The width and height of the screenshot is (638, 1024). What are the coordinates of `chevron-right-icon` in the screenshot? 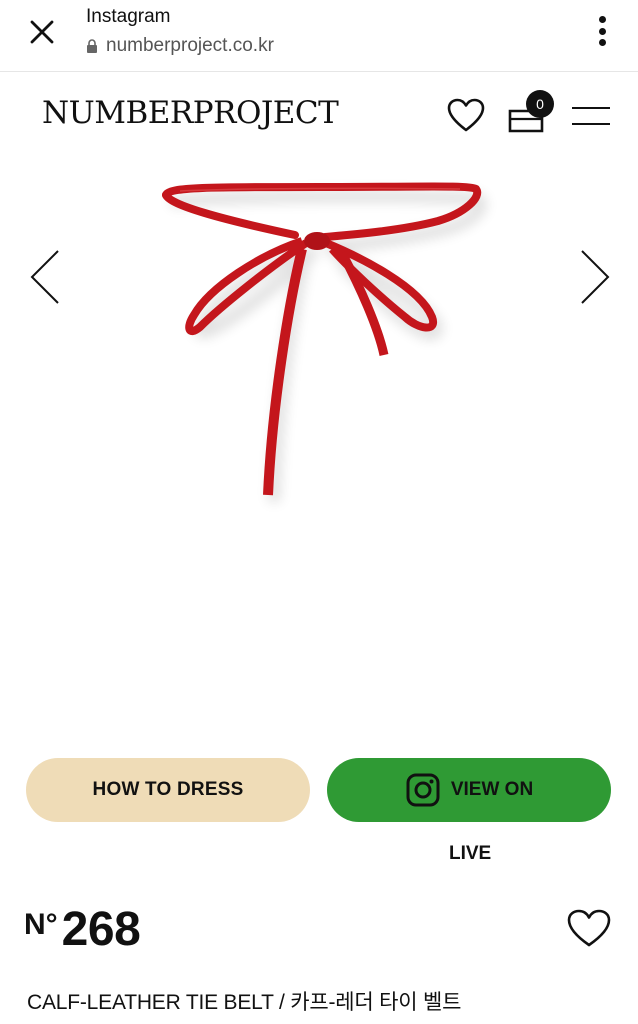 It's located at (594, 277).